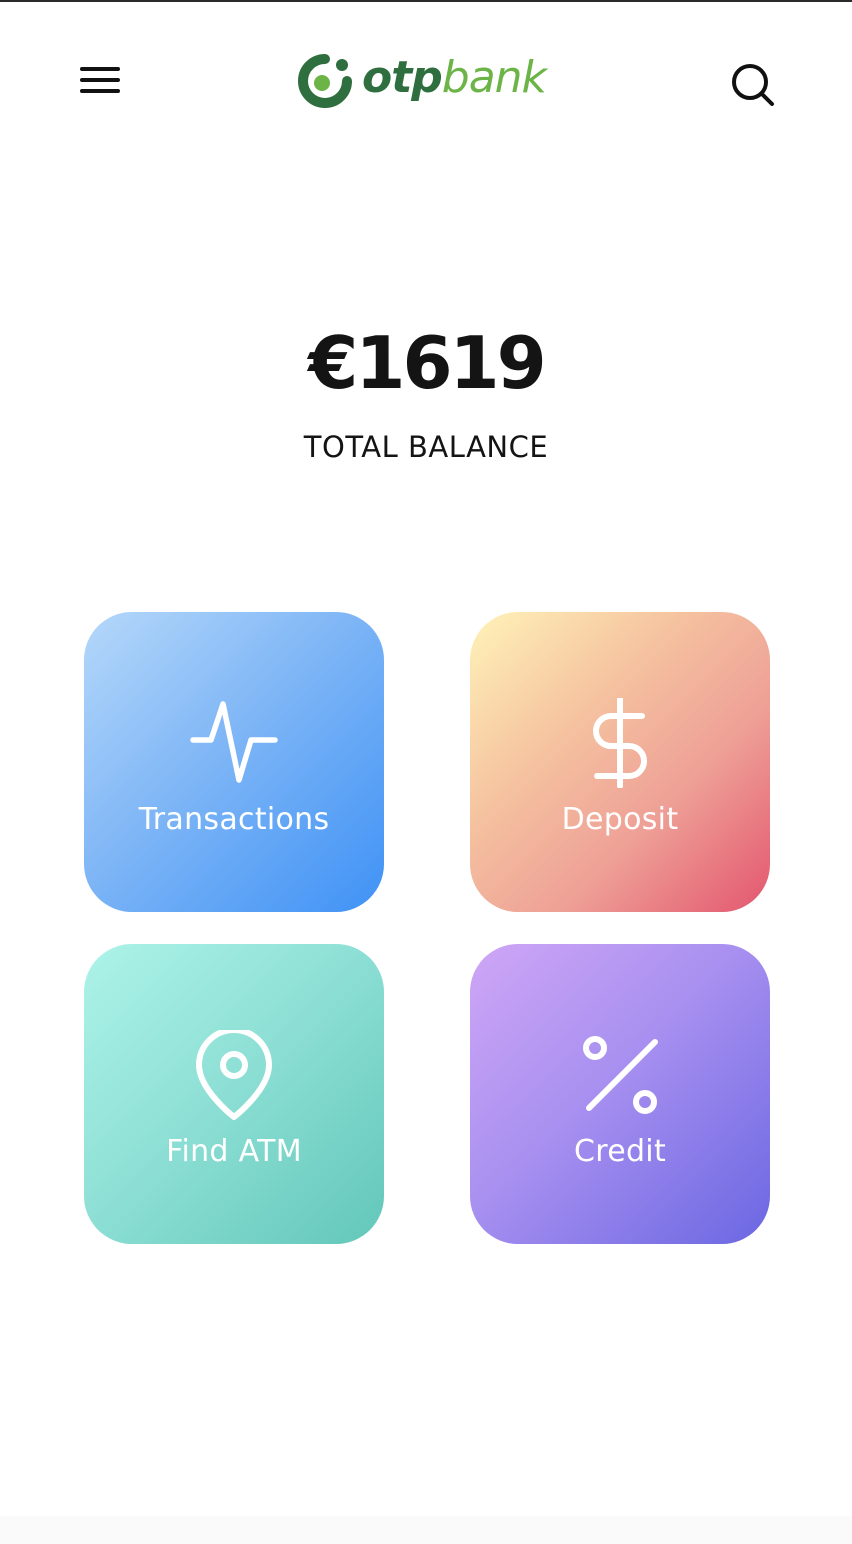  I want to click on logo-text-bank: bank, so click(494, 77).